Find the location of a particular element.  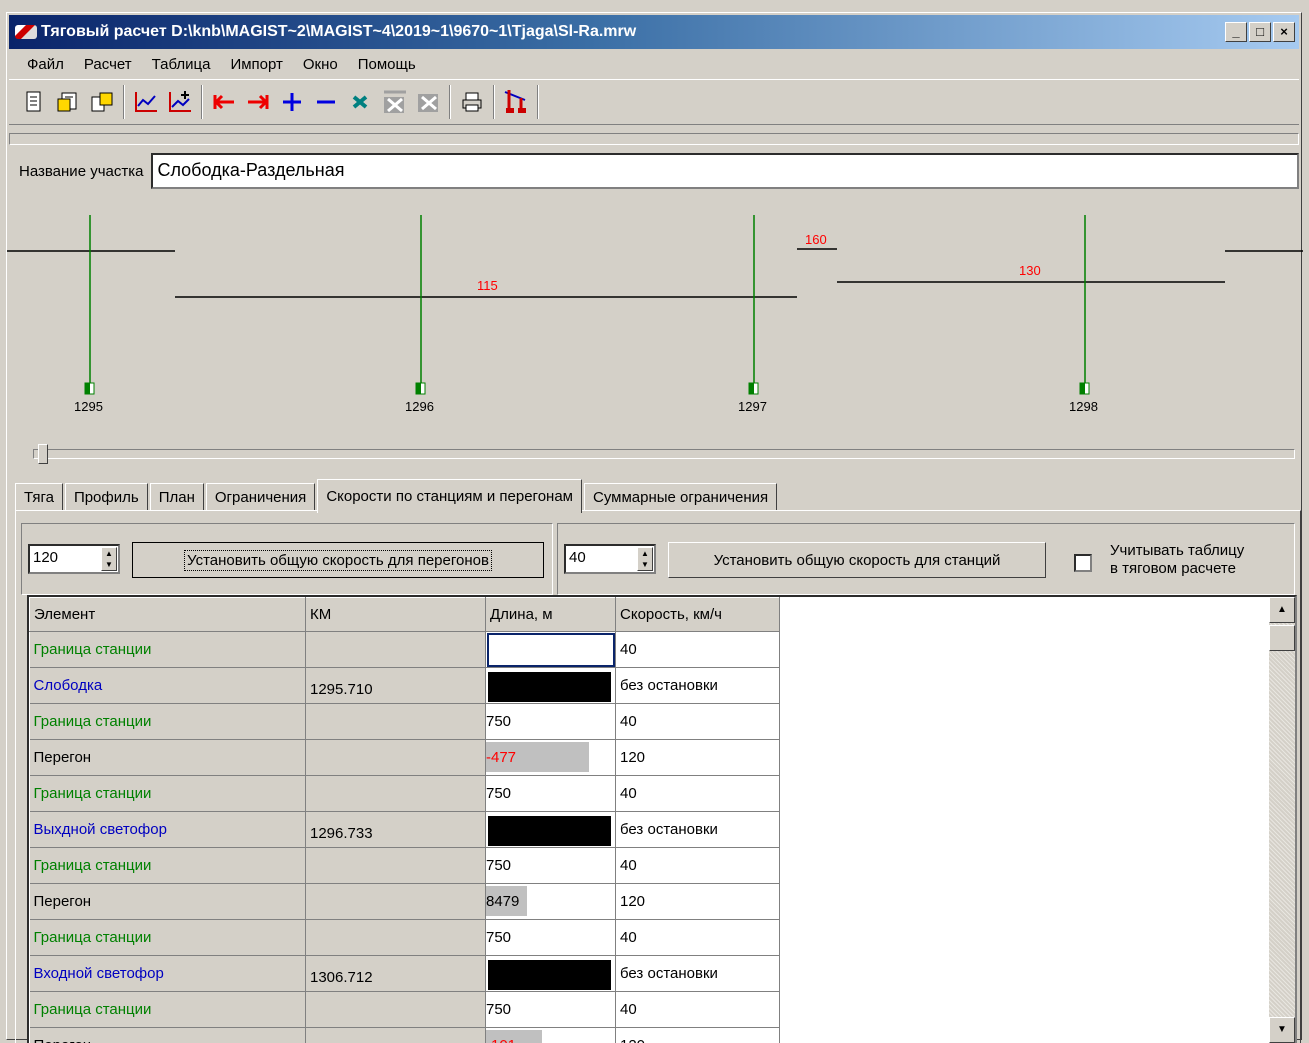

tab-summary-restrictions: Суммарные ограничения is located at coordinates (680, 497).